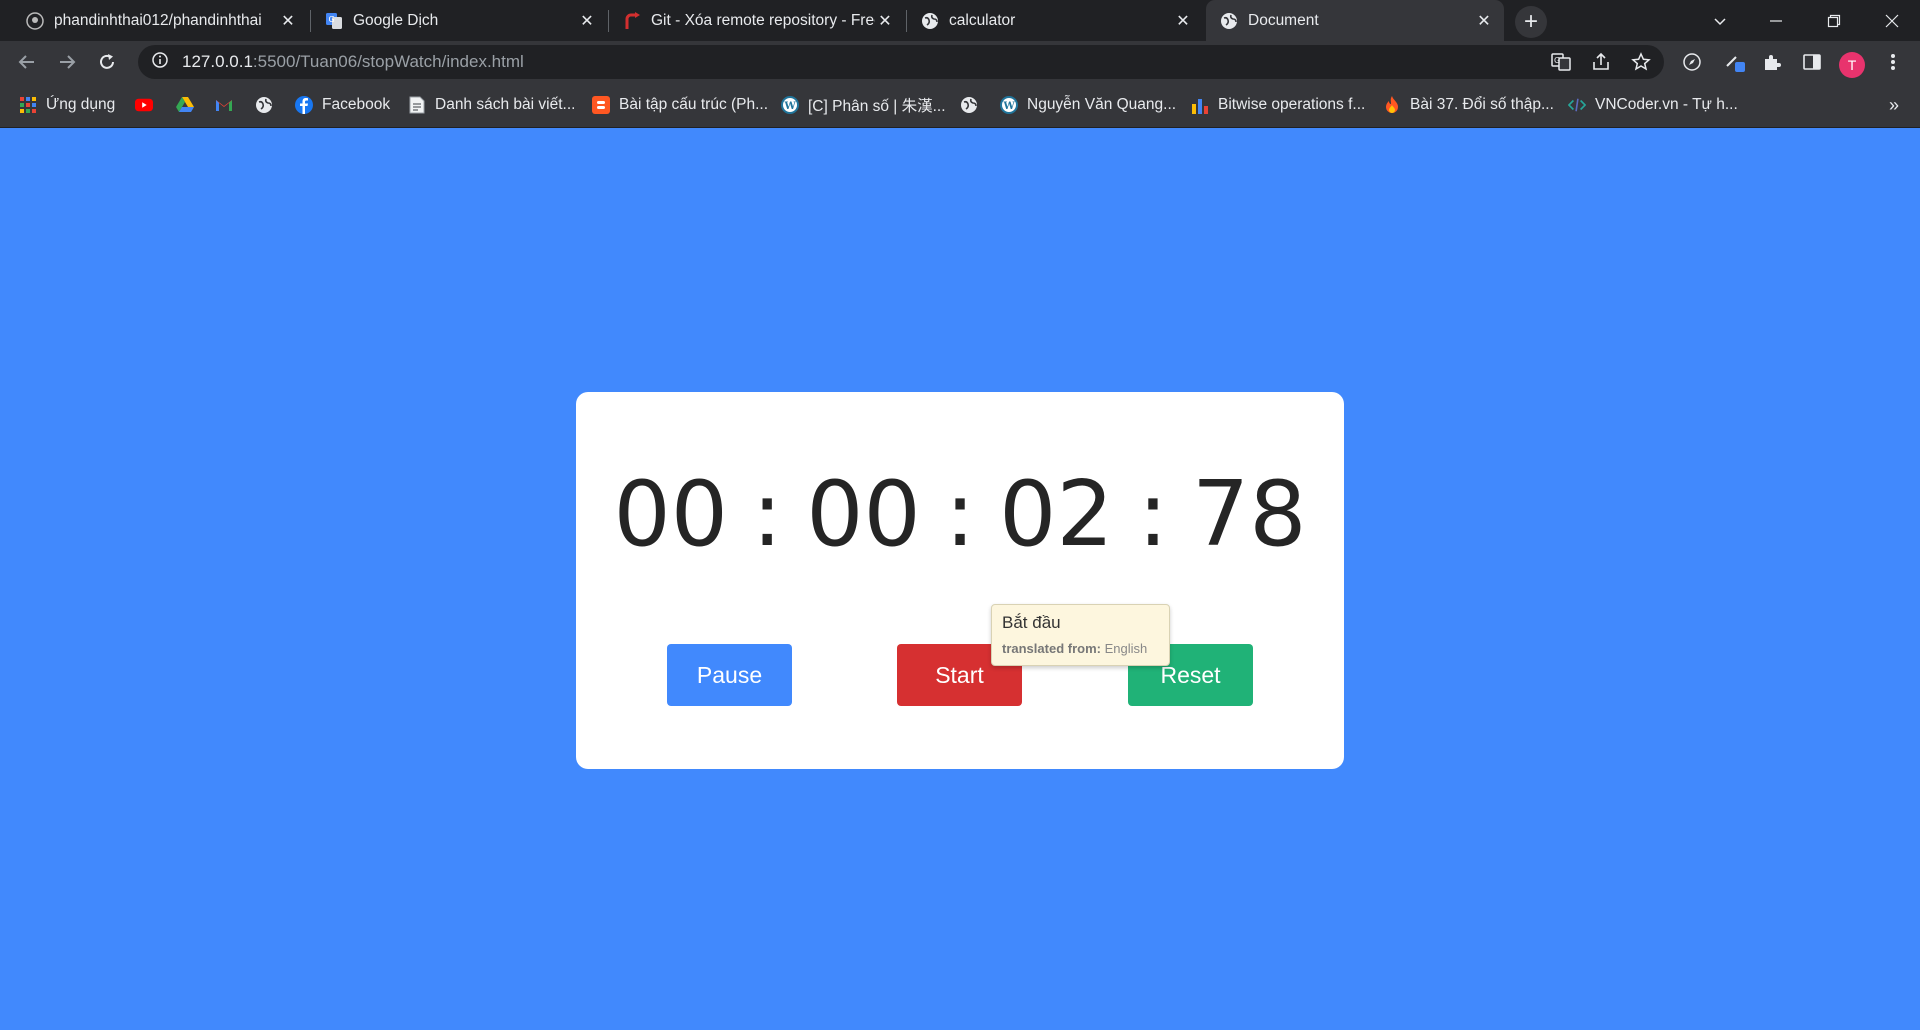  Describe the element at coordinates (1852, 65) in the screenshot. I see `profile-avatar: T` at that location.